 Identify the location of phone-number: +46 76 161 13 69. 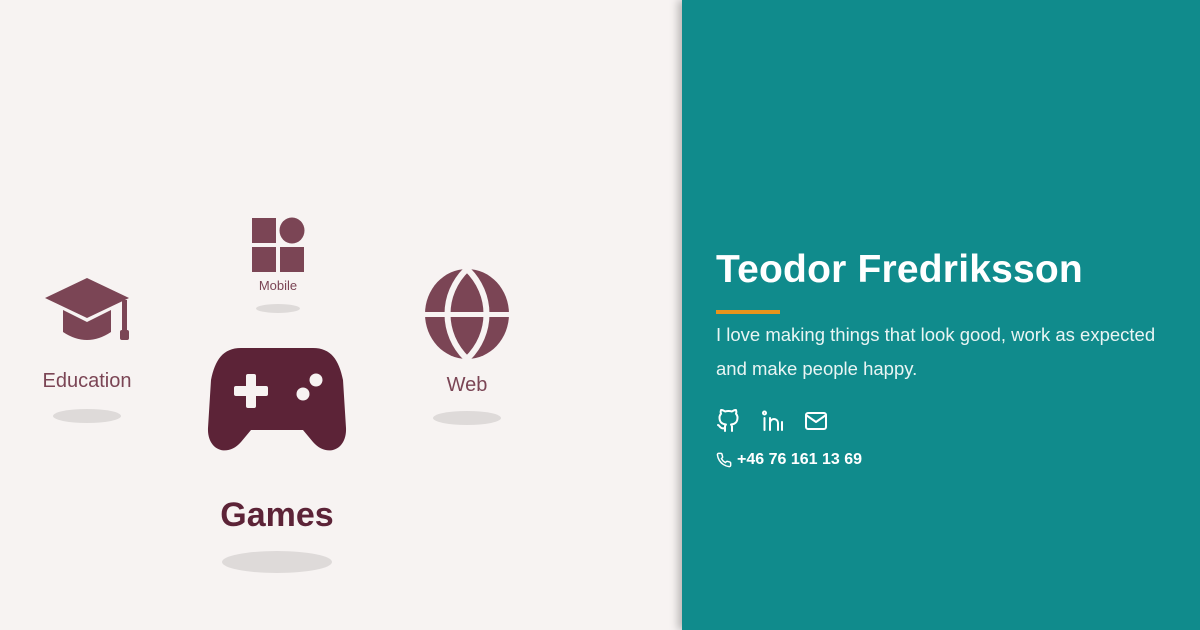
(800, 459).